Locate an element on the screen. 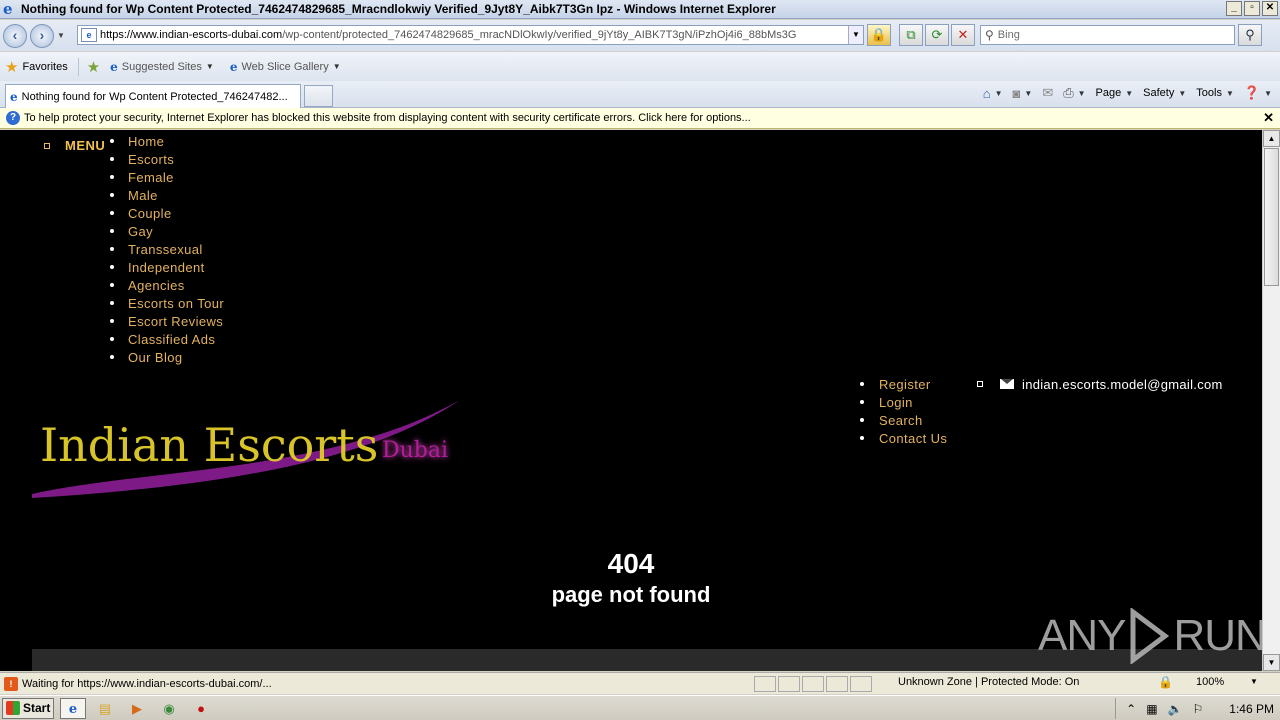  menu-label: MENU is located at coordinates (85, 145).